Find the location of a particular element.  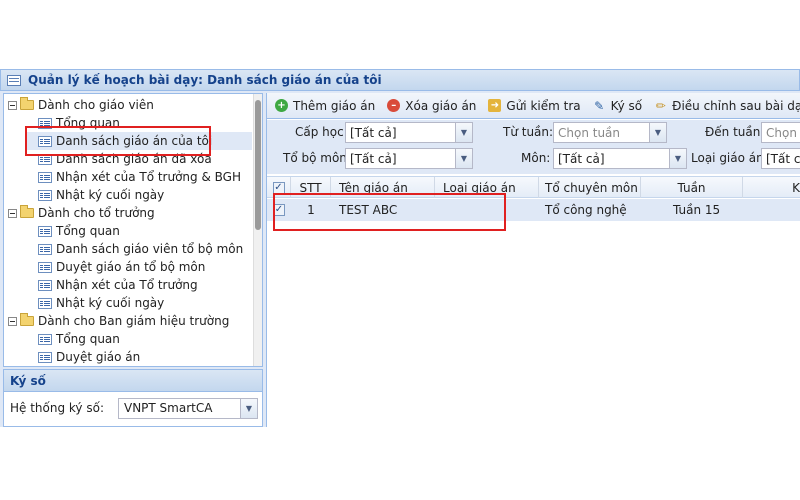

signing-system-label: Hệ thống ký số: is located at coordinates (57, 408).